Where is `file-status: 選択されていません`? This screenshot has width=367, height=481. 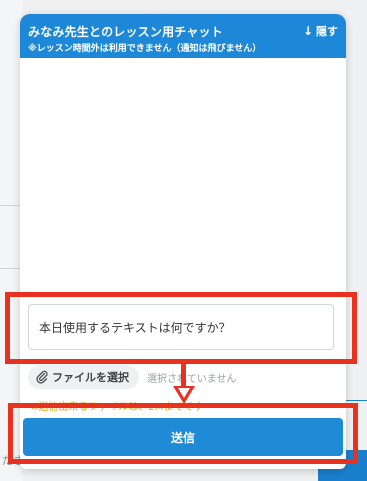
file-status: 選択されていません is located at coordinates (192, 379).